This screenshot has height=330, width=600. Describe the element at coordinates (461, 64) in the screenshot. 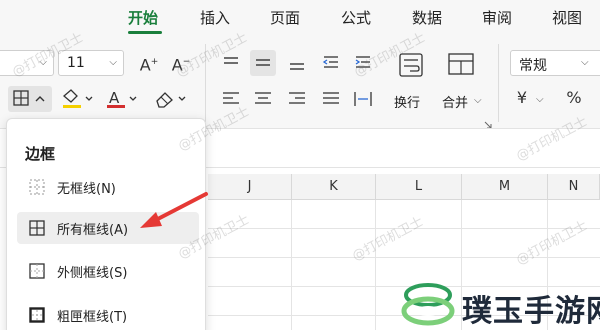

I see `merge-cells-icon` at that location.